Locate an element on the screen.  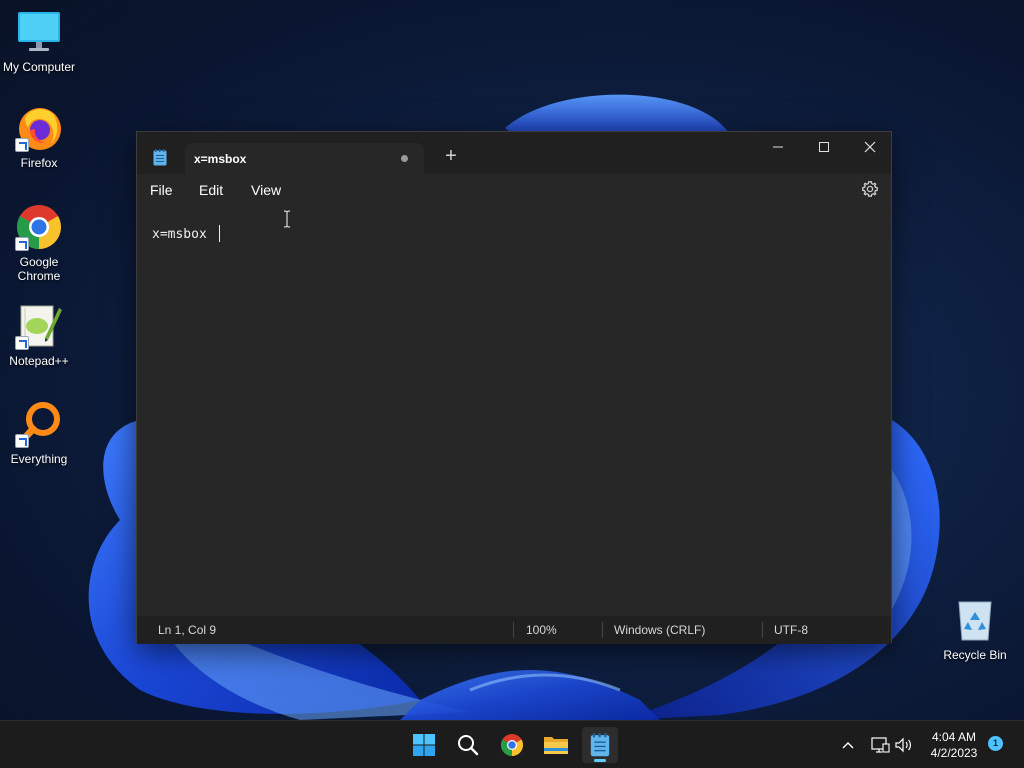
editor-content: x=msbox is located at coordinates (186, 233).